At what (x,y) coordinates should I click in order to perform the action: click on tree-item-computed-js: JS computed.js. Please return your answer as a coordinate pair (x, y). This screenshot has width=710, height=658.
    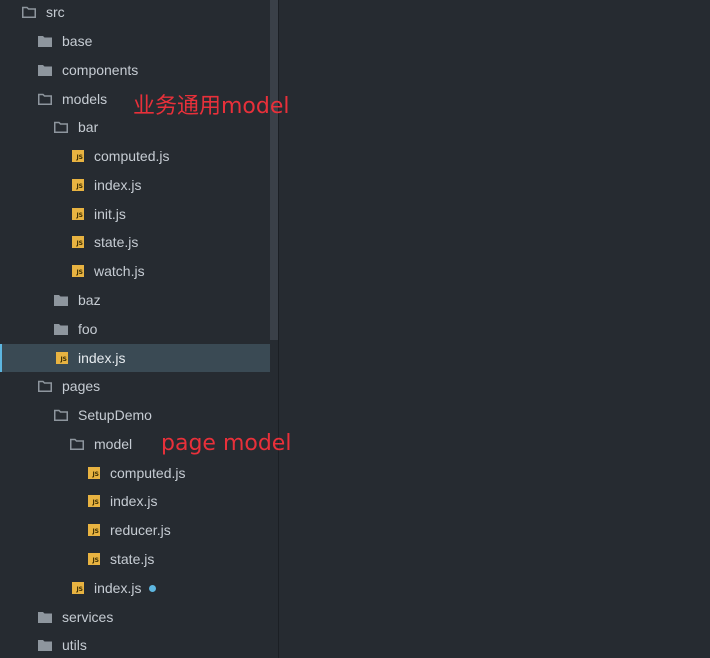
    Looking at the image, I should click on (135, 156).